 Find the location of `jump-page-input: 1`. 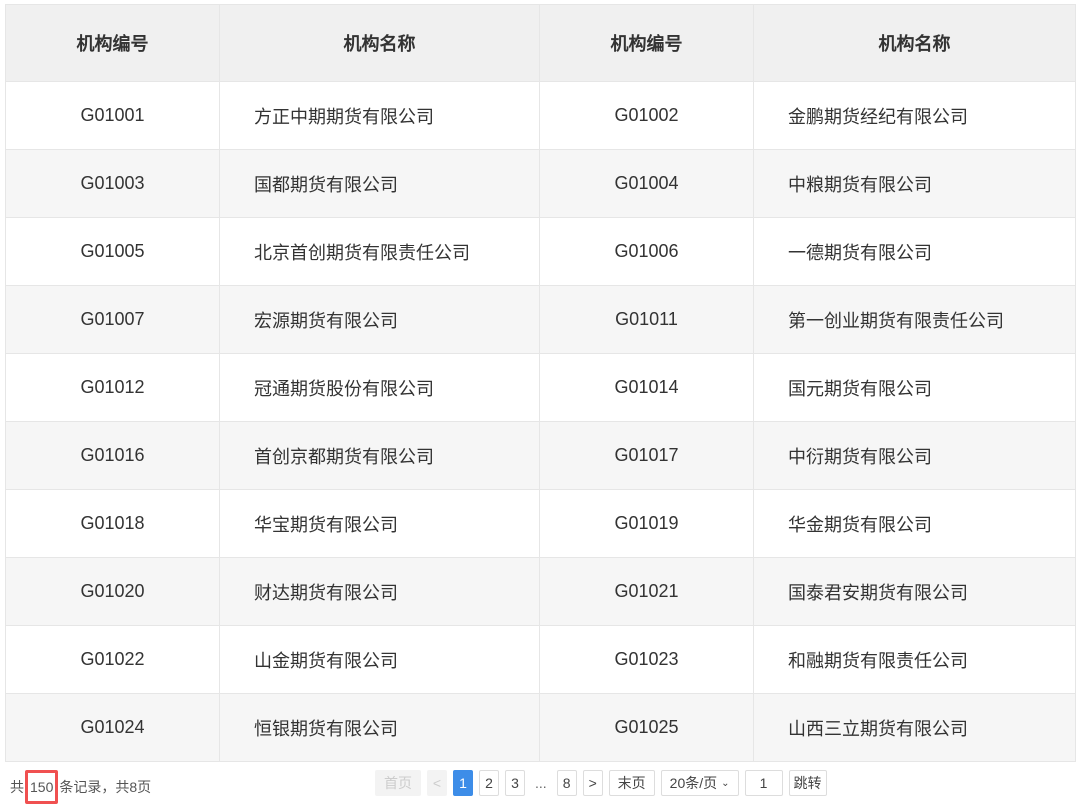

jump-page-input: 1 is located at coordinates (763, 783).